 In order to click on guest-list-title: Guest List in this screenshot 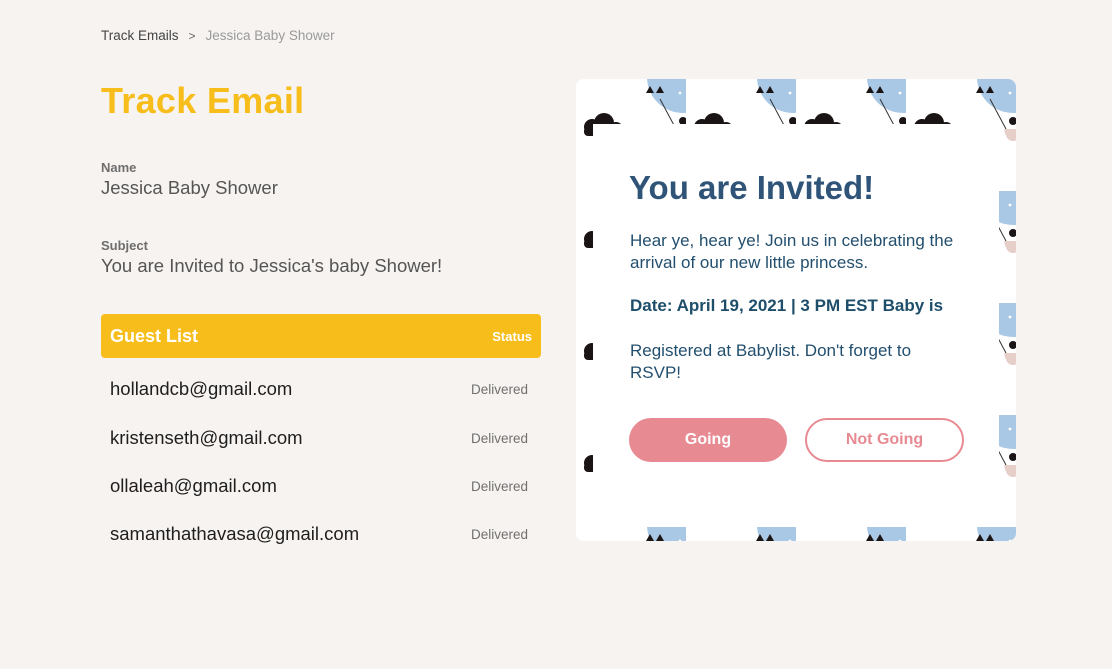, I will do `click(154, 335)`.